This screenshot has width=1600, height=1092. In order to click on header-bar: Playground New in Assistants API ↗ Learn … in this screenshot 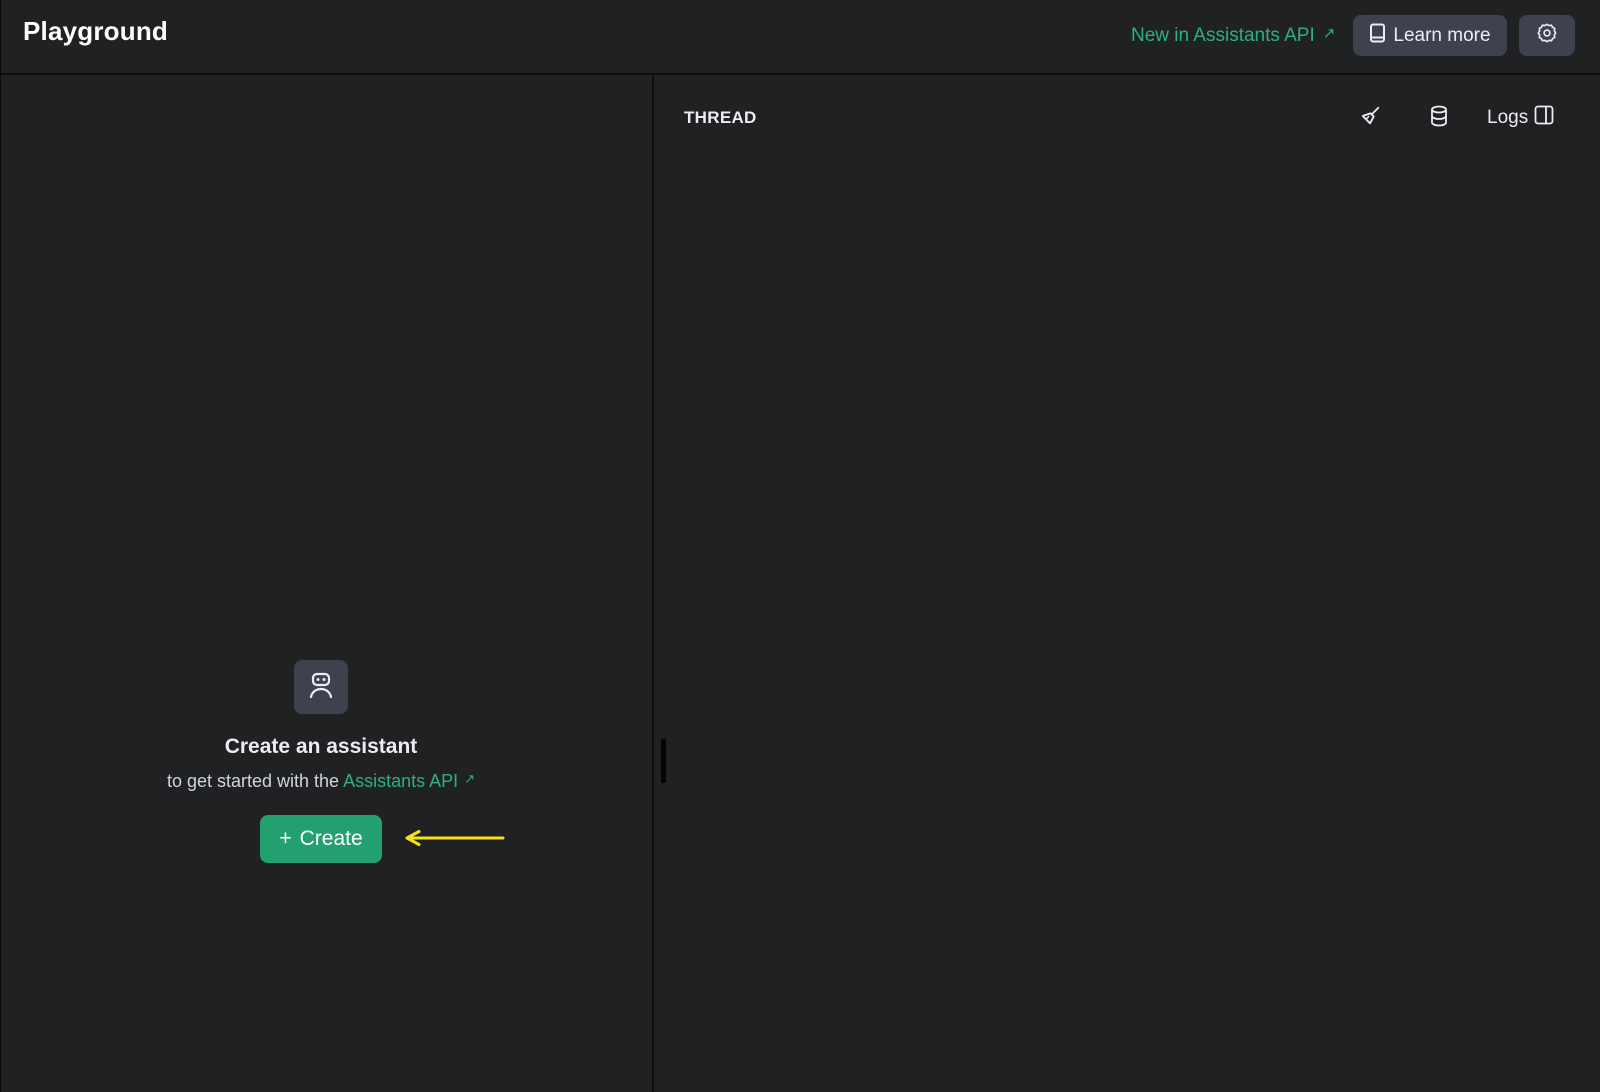, I will do `click(800, 37)`.